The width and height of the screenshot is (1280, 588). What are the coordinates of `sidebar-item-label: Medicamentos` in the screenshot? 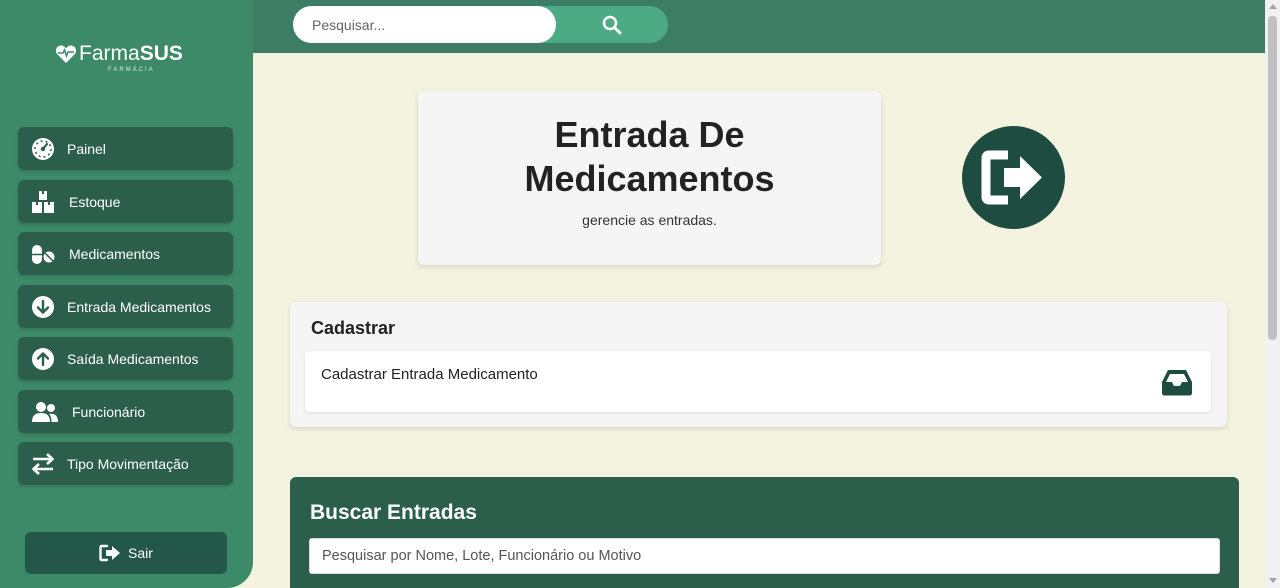 It's located at (115, 254).